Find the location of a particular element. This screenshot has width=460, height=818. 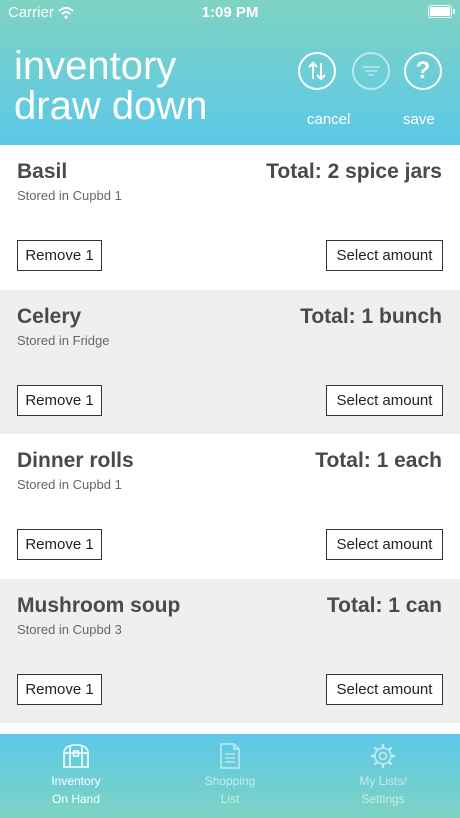

item-name: Mushroom soup is located at coordinates (99, 605).